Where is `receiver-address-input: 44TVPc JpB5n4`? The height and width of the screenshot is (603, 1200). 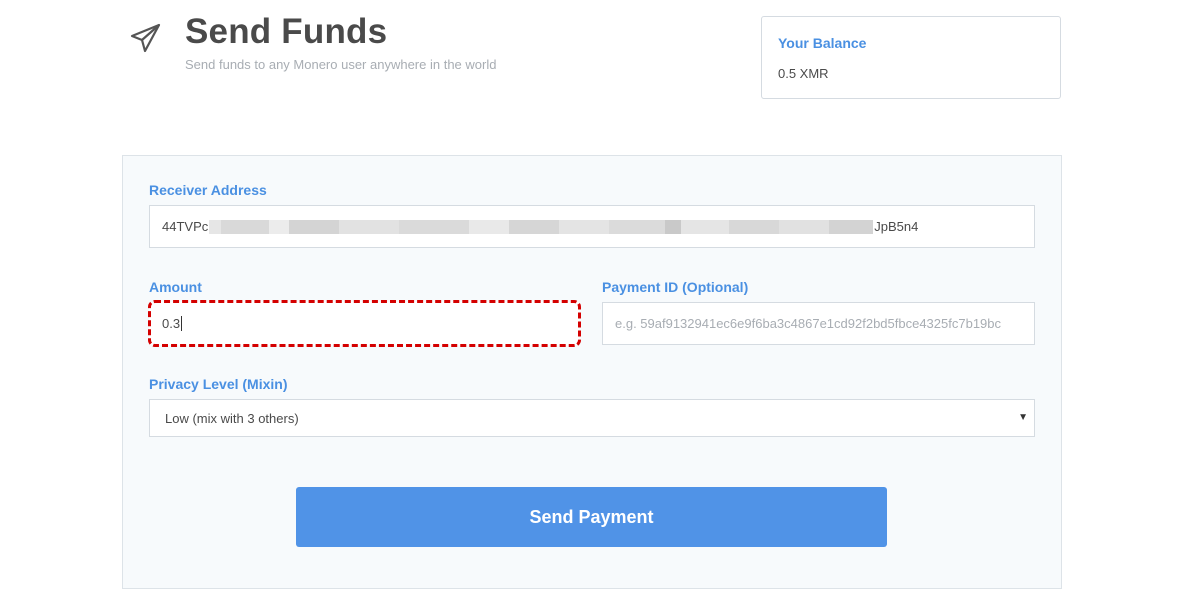
receiver-address-input: 44TVPc JpB5n4 is located at coordinates (592, 226).